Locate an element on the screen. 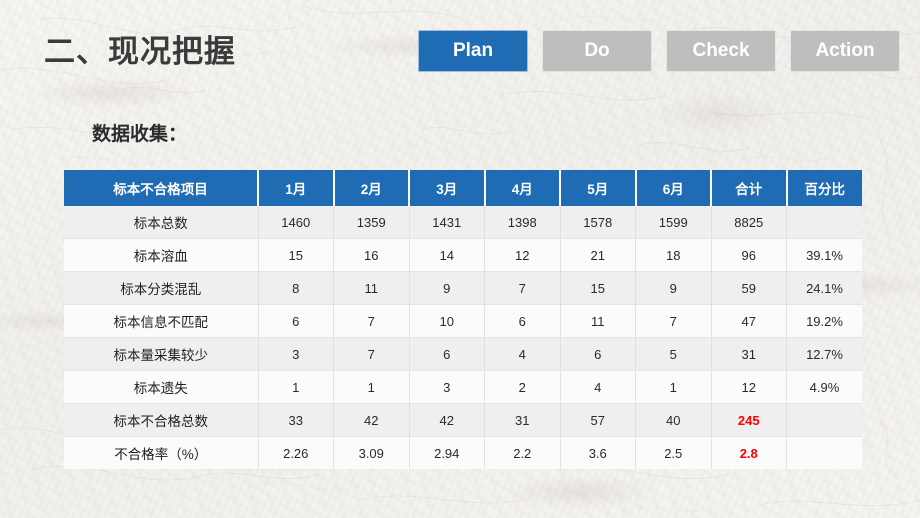  table-row: 标本总数 1460 1359 1431 1398 1578 1599 8825 is located at coordinates (463, 222).